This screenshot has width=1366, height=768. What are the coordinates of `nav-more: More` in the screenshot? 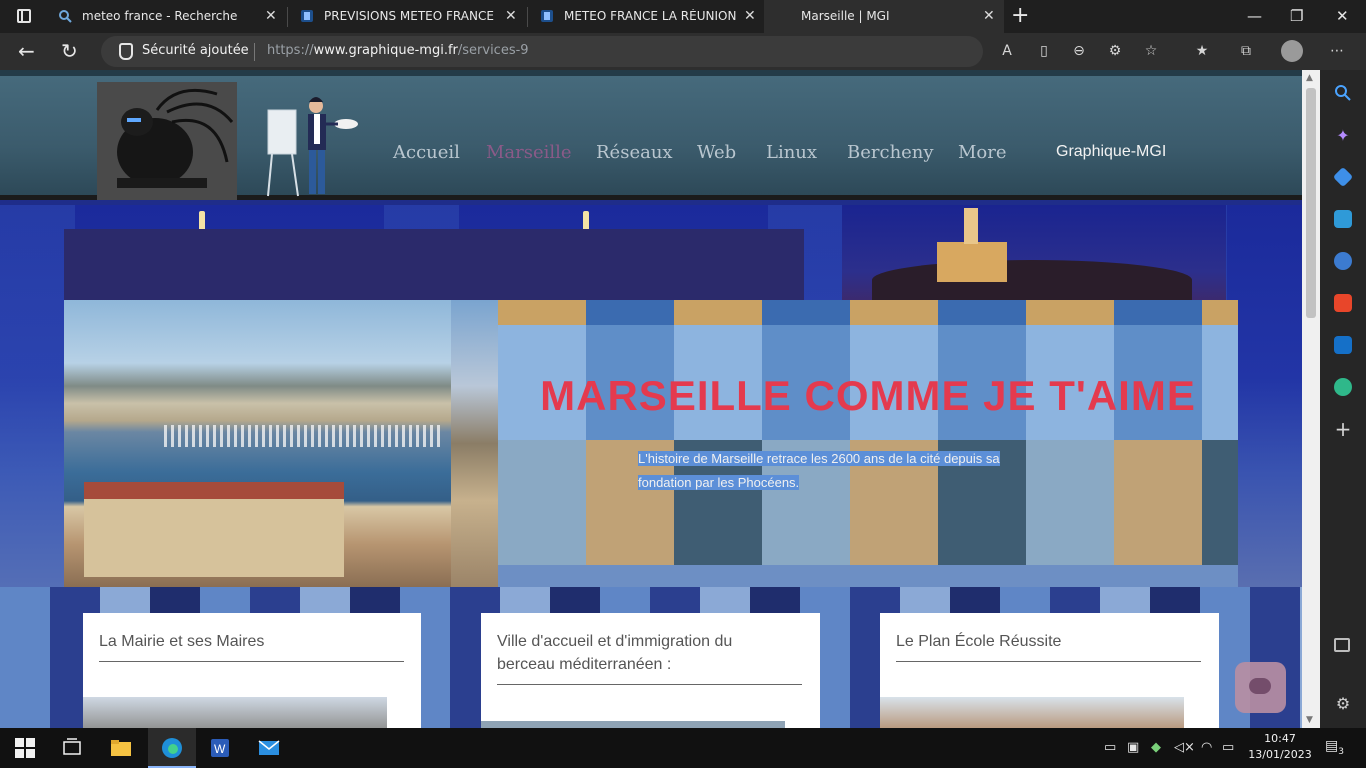 It's located at (982, 152).